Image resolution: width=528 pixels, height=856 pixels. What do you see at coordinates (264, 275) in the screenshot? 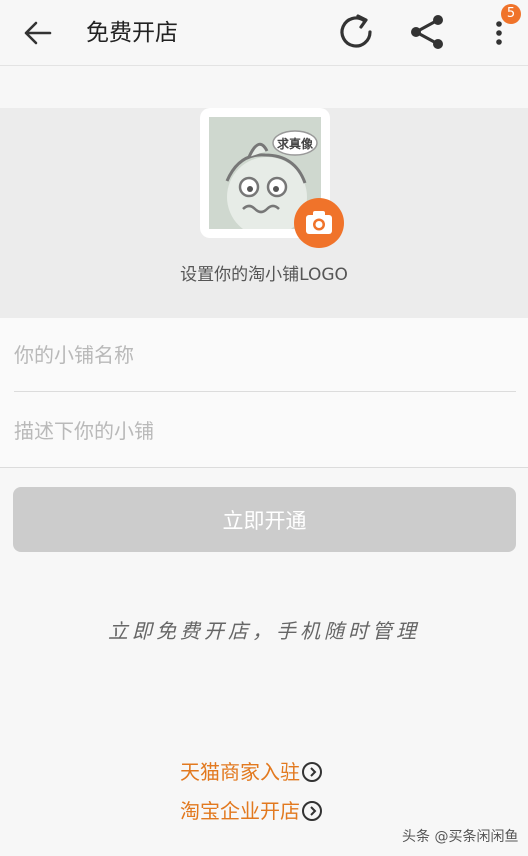
I see `logo-label: 设置你的淘小铺LOGO` at bounding box center [264, 275].